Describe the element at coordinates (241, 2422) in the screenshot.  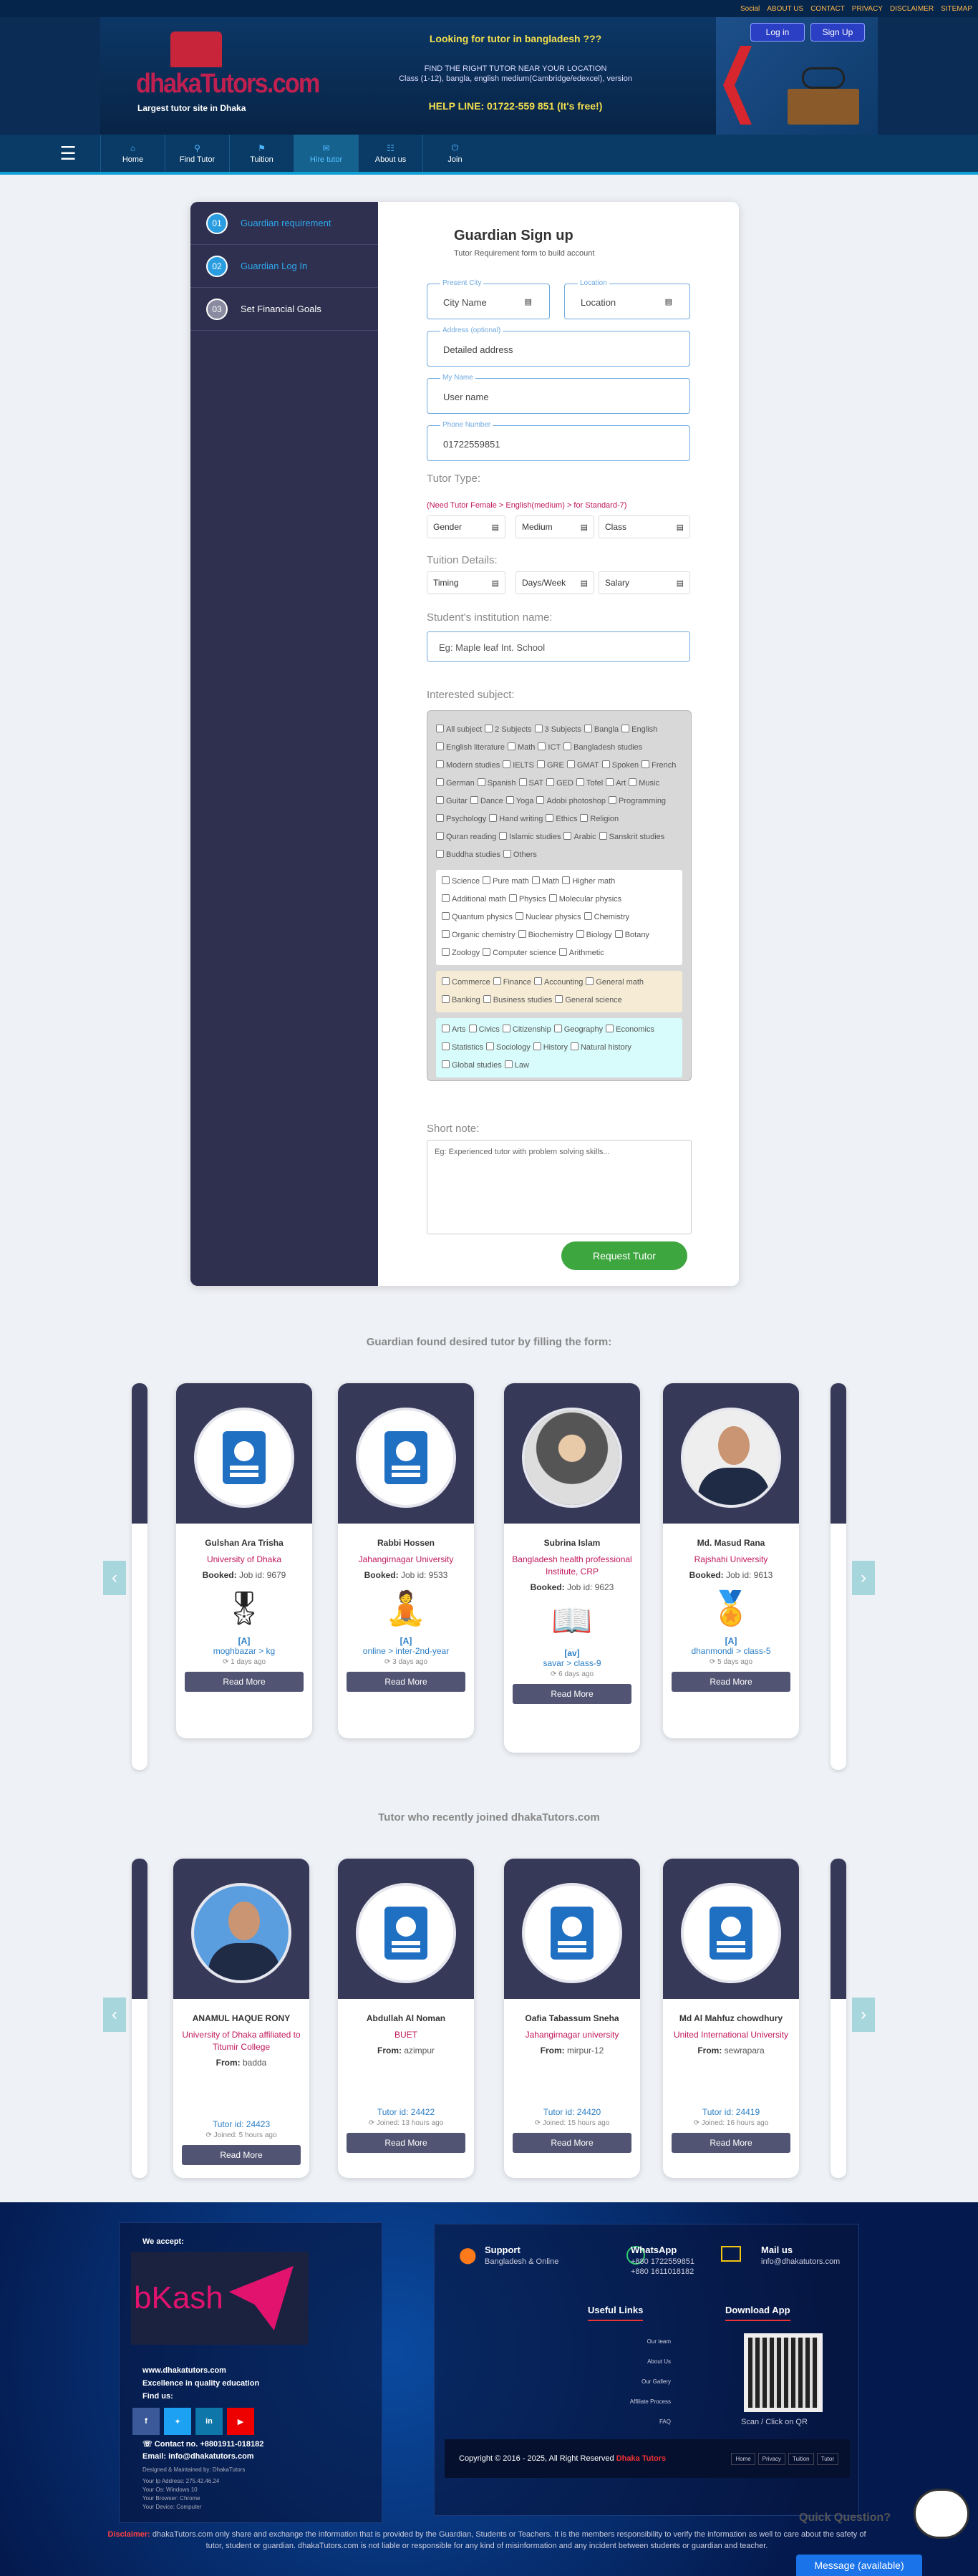
I see `youtube-icon: ▶` at that location.